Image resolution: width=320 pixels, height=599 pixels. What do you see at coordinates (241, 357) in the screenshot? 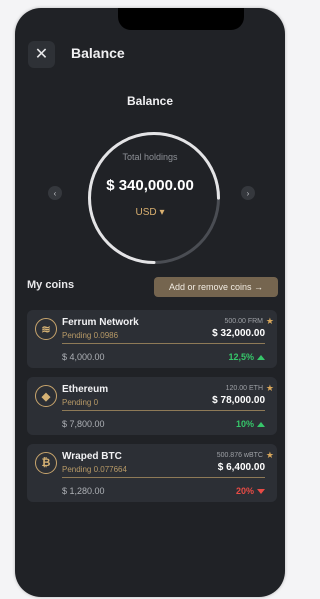
I see `coin-change-value: 12,5%` at bounding box center [241, 357].